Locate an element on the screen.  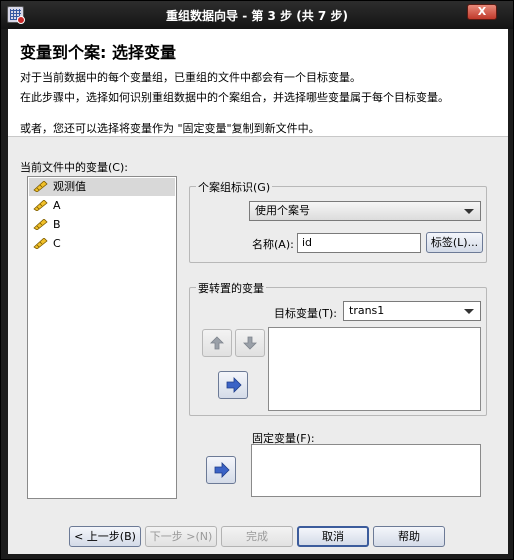
list-item: B is located at coordinates (102, 225).